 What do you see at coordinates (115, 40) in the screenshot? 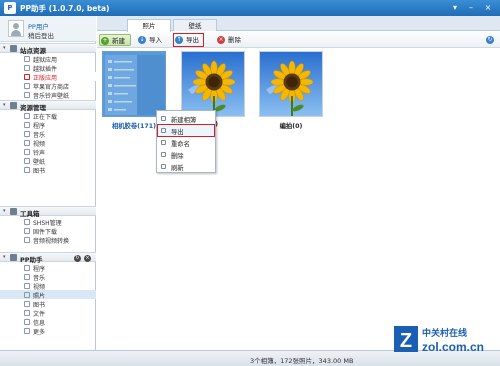
I see `new-album-button: + 新建` at bounding box center [115, 40].